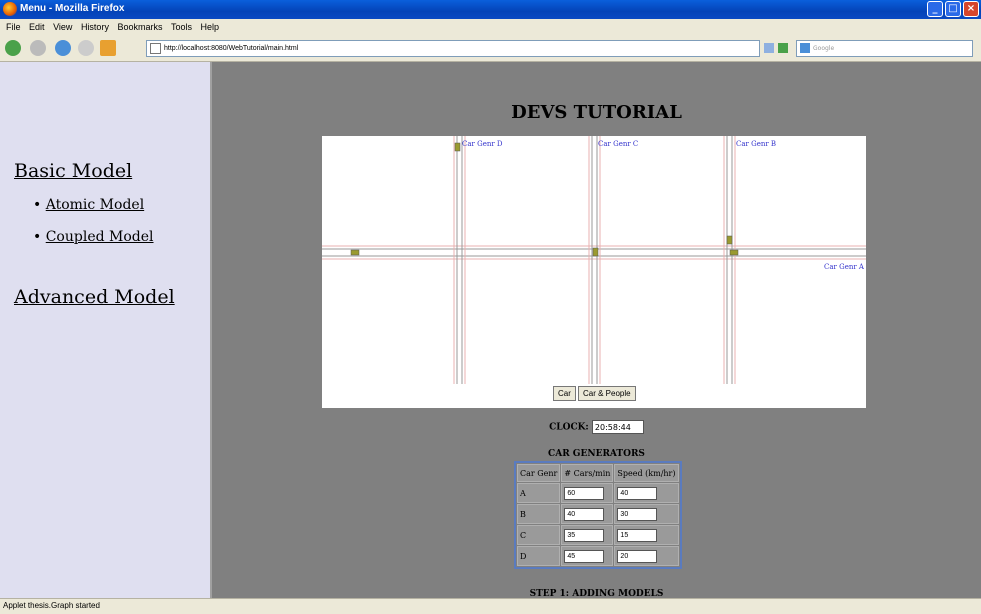 This screenshot has height=614, width=981. I want to click on page-icon, so click(155, 48).